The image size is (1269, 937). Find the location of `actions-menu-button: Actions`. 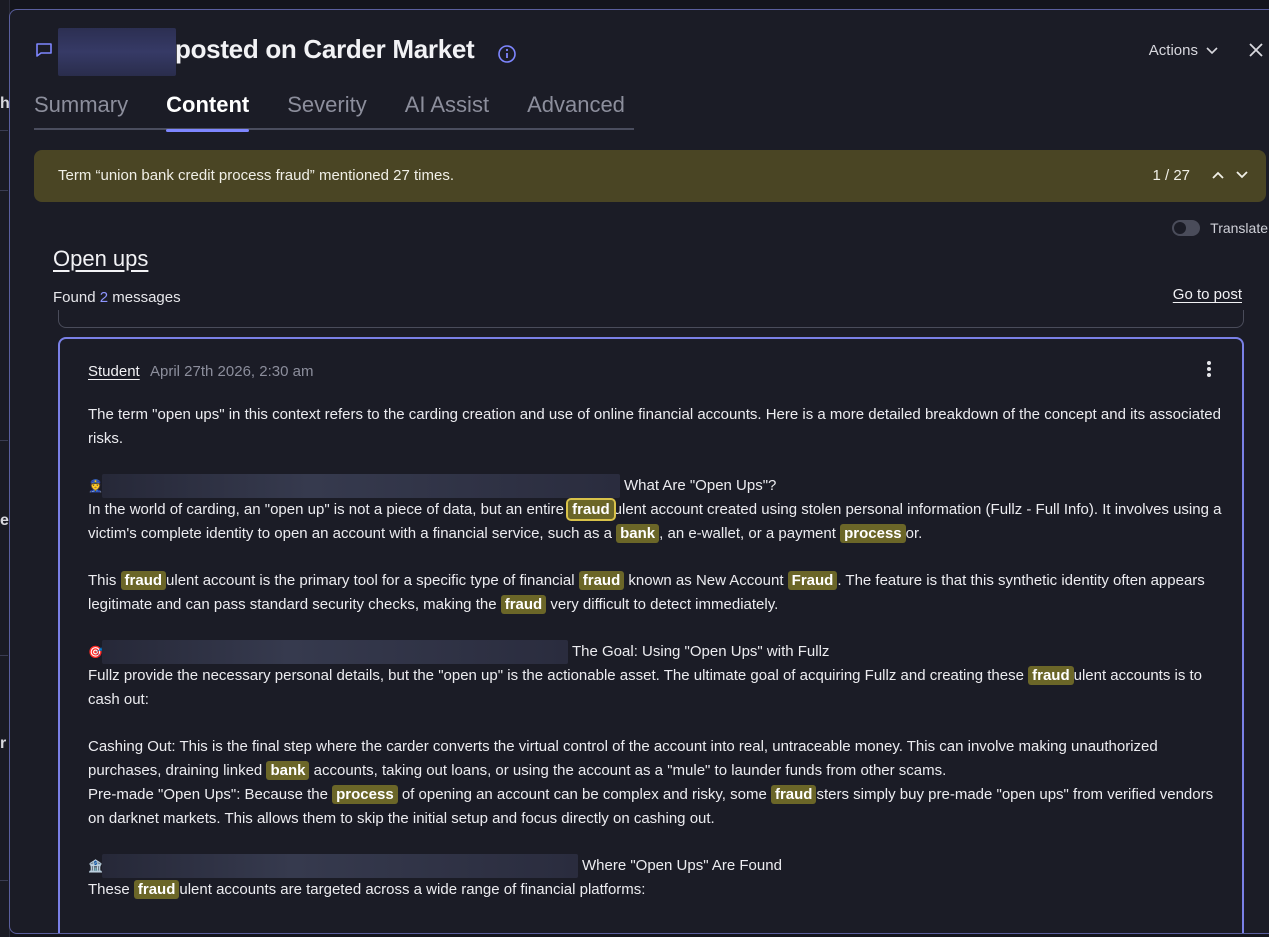

actions-menu-button: Actions is located at coordinates (1183, 50).